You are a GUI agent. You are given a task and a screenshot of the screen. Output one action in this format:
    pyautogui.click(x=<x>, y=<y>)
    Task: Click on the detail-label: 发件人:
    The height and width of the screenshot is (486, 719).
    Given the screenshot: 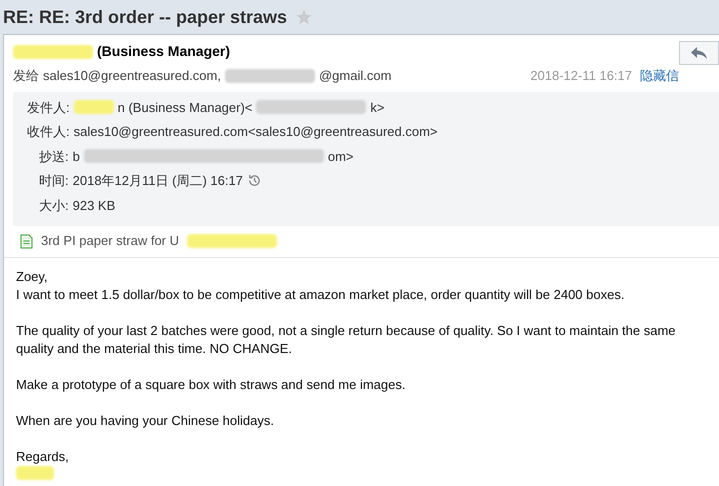 What is the action you would take?
    pyautogui.click(x=48, y=107)
    